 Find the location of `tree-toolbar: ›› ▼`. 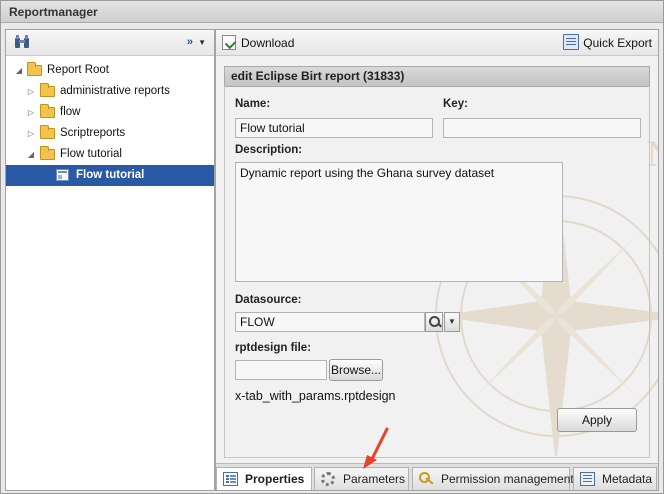

tree-toolbar: ›› ▼ is located at coordinates (110, 43).